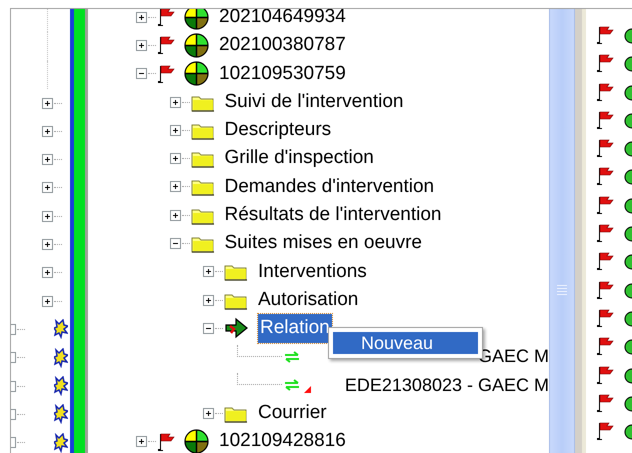 The height and width of the screenshot is (453, 632). What do you see at coordinates (333, 215) in the screenshot?
I see `tree-item-label: Résultats de l'intervention` at bounding box center [333, 215].